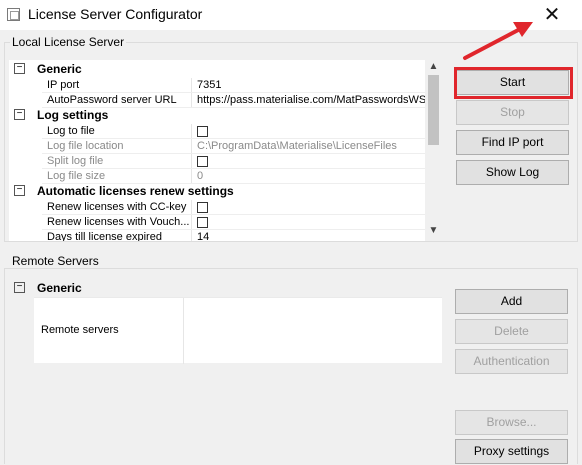 This screenshot has width=582, height=465. What do you see at coordinates (115, 14) in the screenshot?
I see `window-title: License Server Configurator` at bounding box center [115, 14].